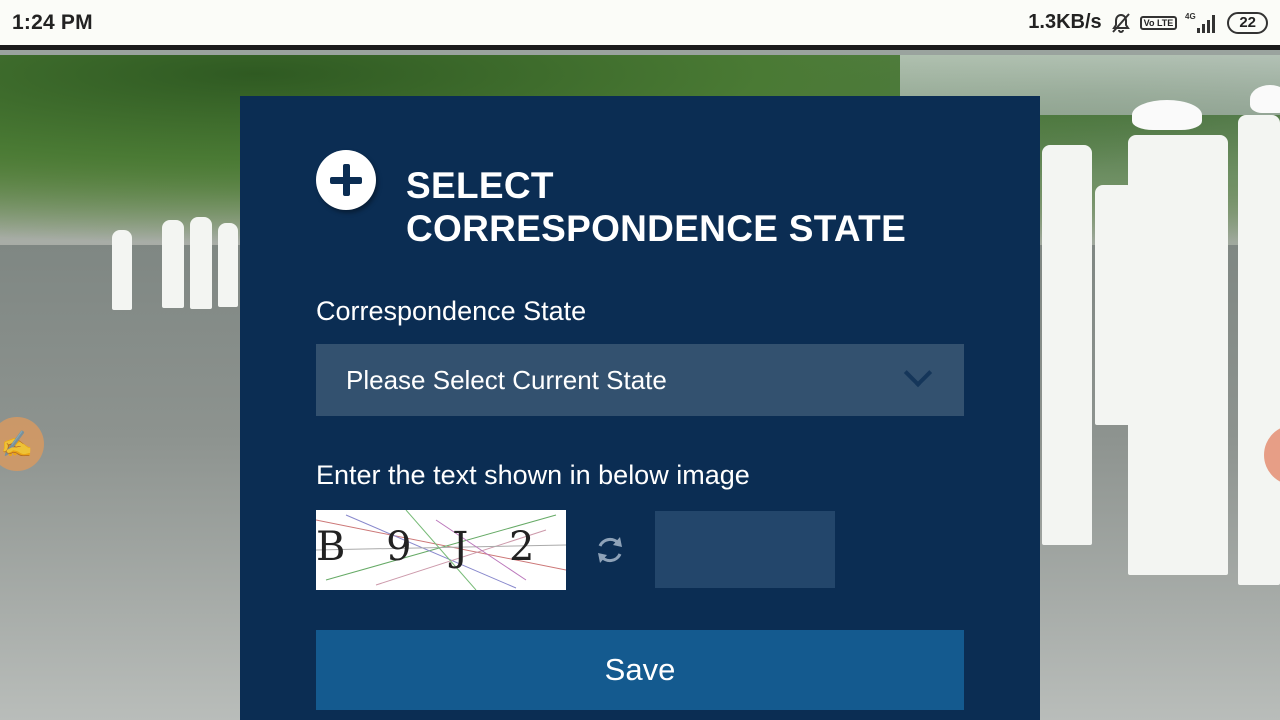 The height and width of the screenshot is (720, 1280). What do you see at coordinates (441, 547) in the screenshot?
I see `captcha-text: B 9 J 2 2` at bounding box center [441, 547].